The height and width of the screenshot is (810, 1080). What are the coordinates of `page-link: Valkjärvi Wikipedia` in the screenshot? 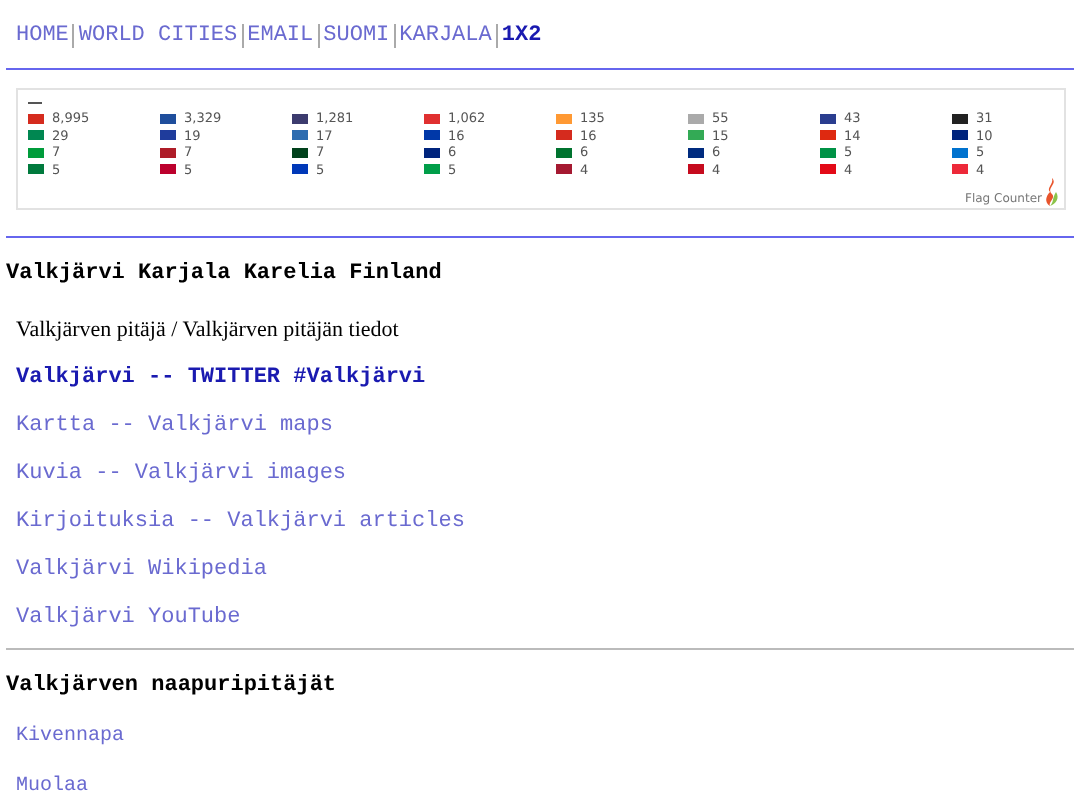 It's located at (548, 571).